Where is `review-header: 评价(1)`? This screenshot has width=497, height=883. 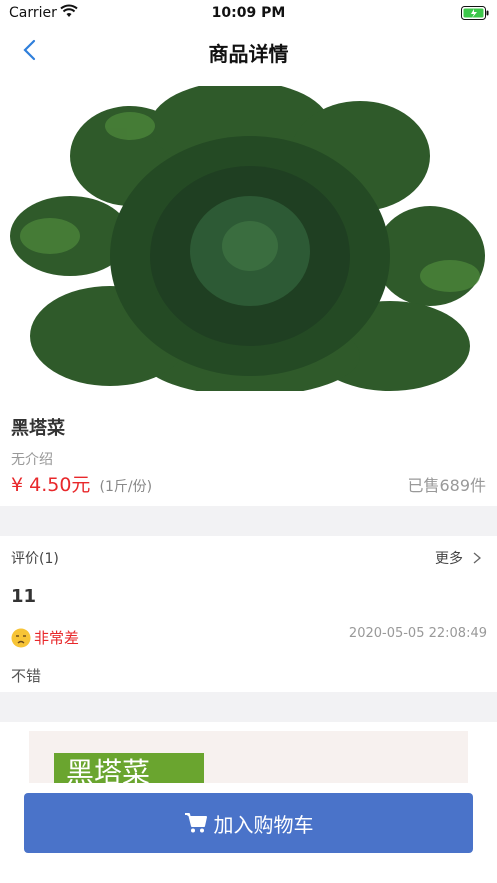
review-header: 评价(1) is located at coordinates (35, 559).